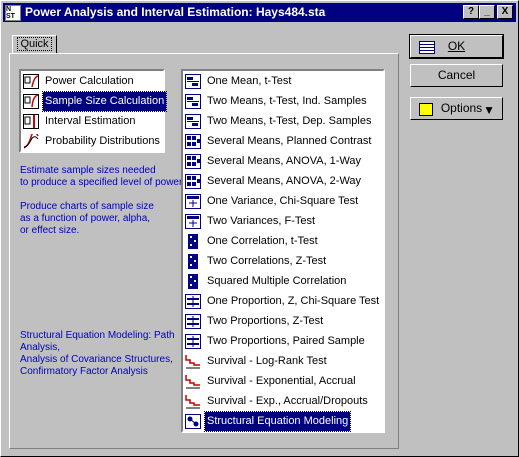 Image resolution: width=519 pixels, height=457 pixels. I want to click on dropdown-arrow-icon: ▼, so click(489, 110).